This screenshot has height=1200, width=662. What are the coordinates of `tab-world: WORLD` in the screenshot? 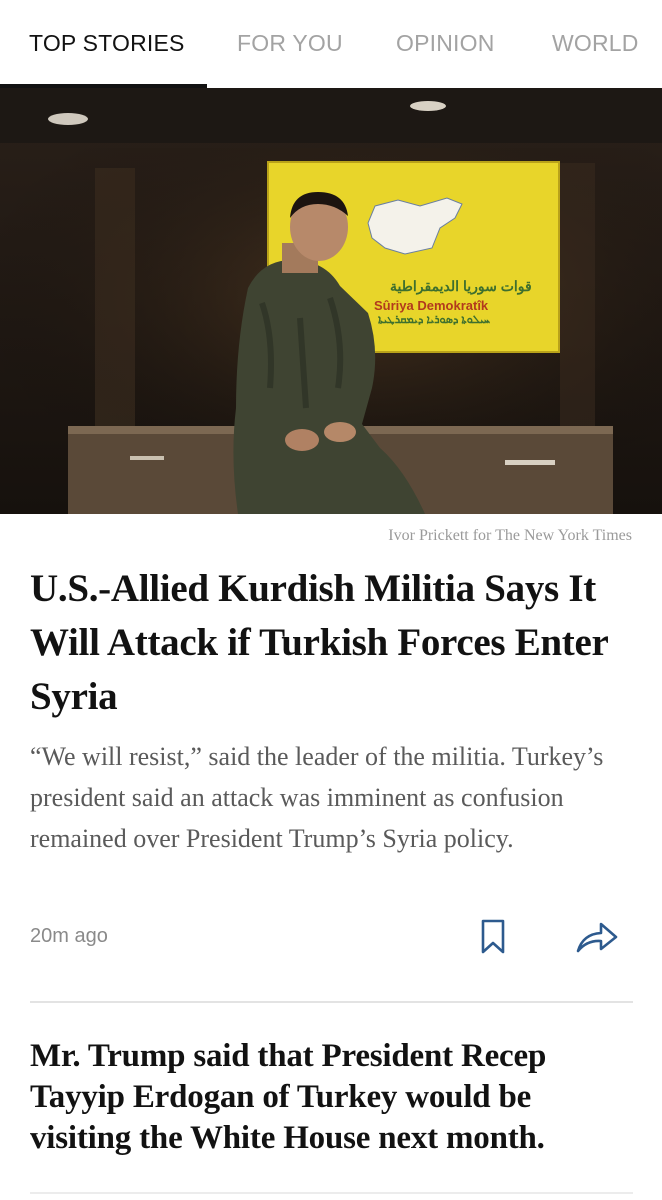 It's located at (595, 43).